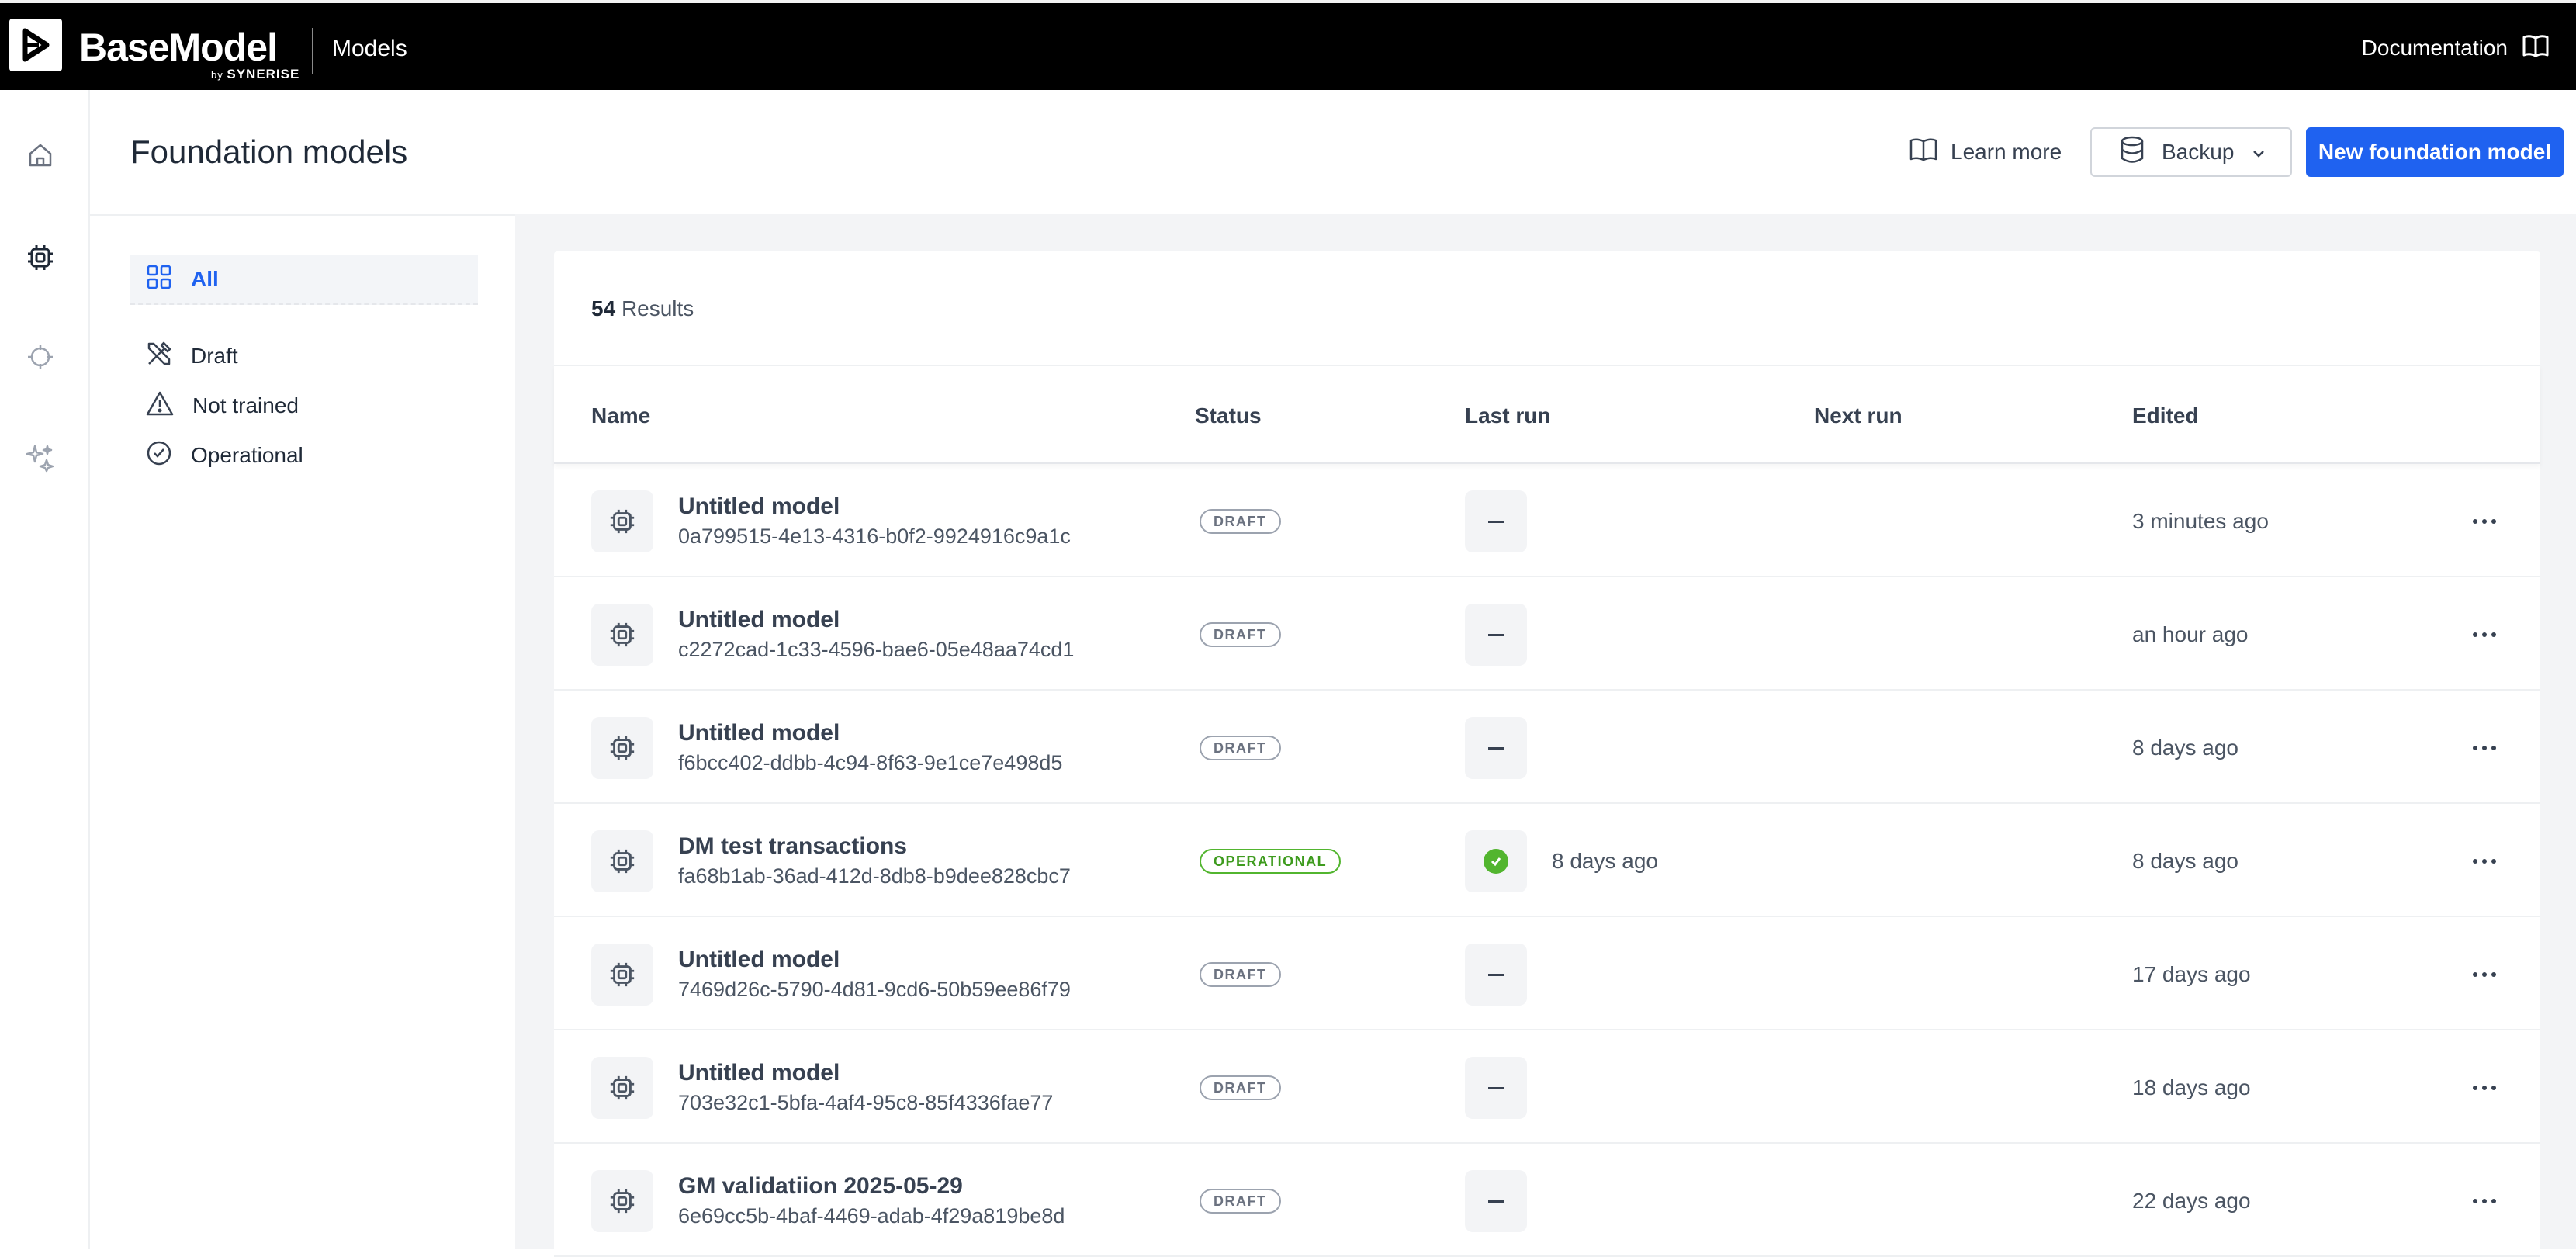  What do you see at coordinates (1228, 415) in the screenshot?
I see `column-status: Status` at bounding box center [1228, 415].